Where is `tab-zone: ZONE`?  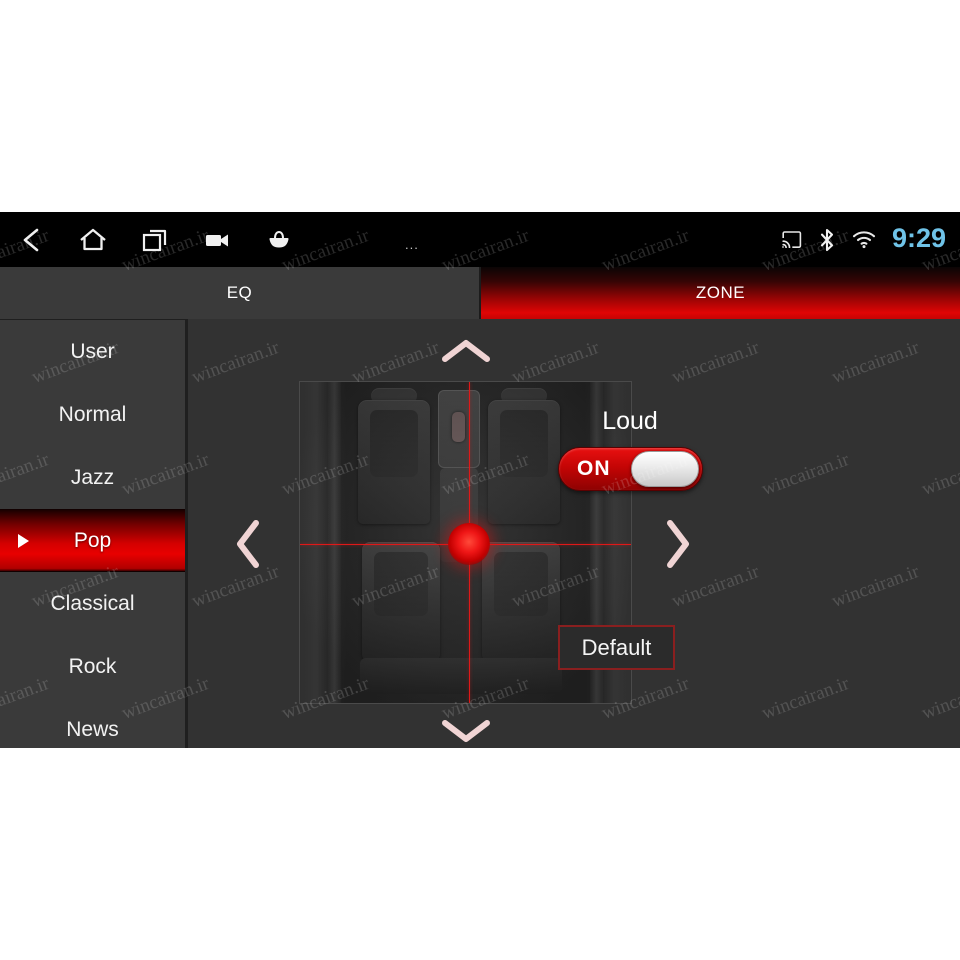 tab-zone: ZONE is located at coordinates (720, 293).